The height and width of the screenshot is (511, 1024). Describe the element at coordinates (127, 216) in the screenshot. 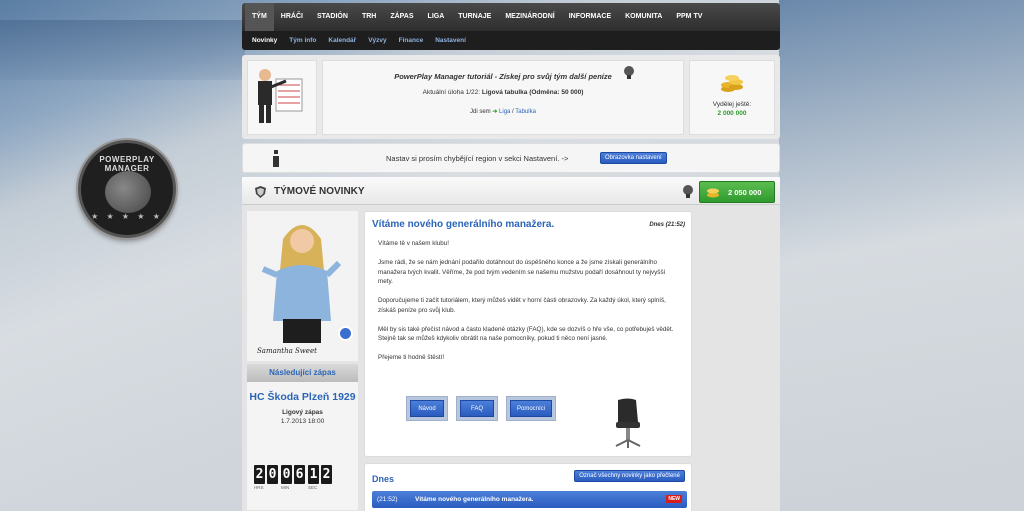

I see `stars-decoration: ★ ★ ★ ★ ★` at that location.